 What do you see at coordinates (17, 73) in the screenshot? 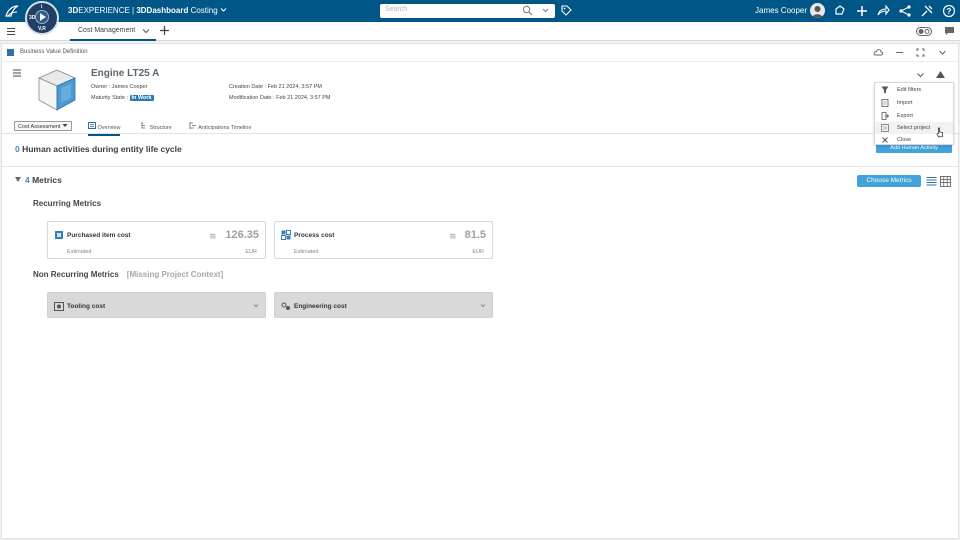
I see `object-menu-icon` at bounding box center [17, 73].